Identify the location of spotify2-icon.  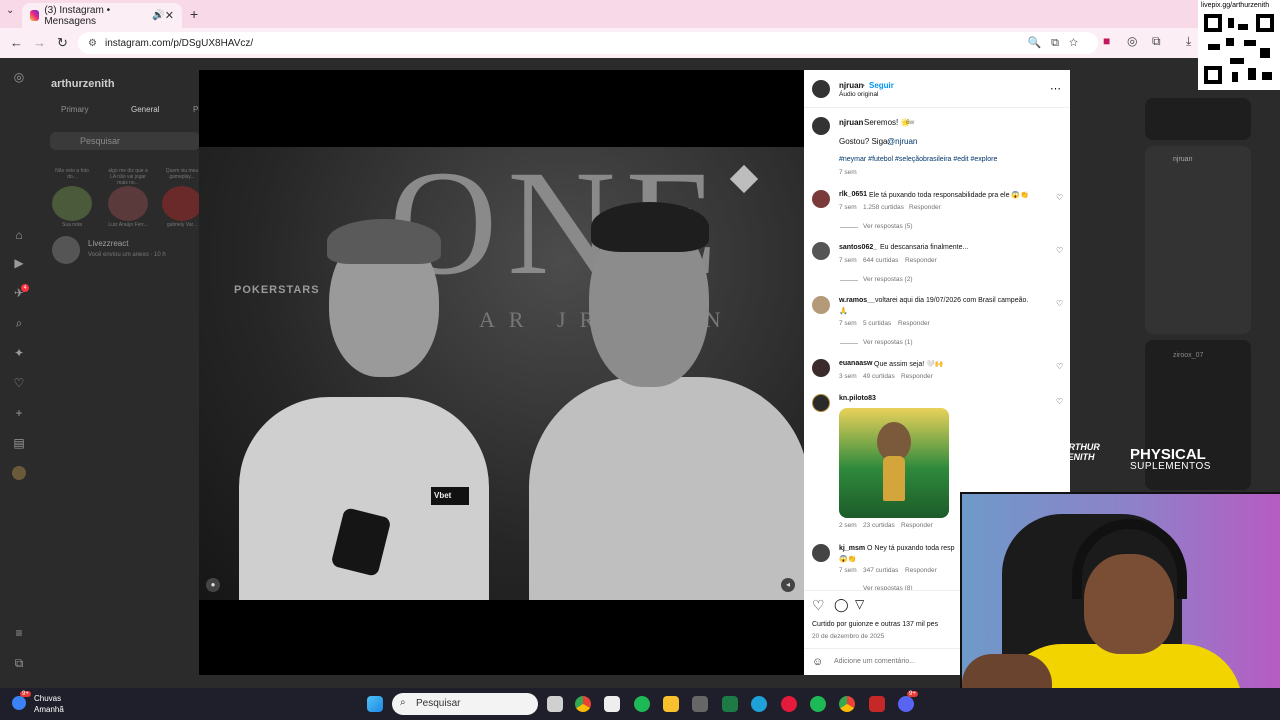
(818, 704).